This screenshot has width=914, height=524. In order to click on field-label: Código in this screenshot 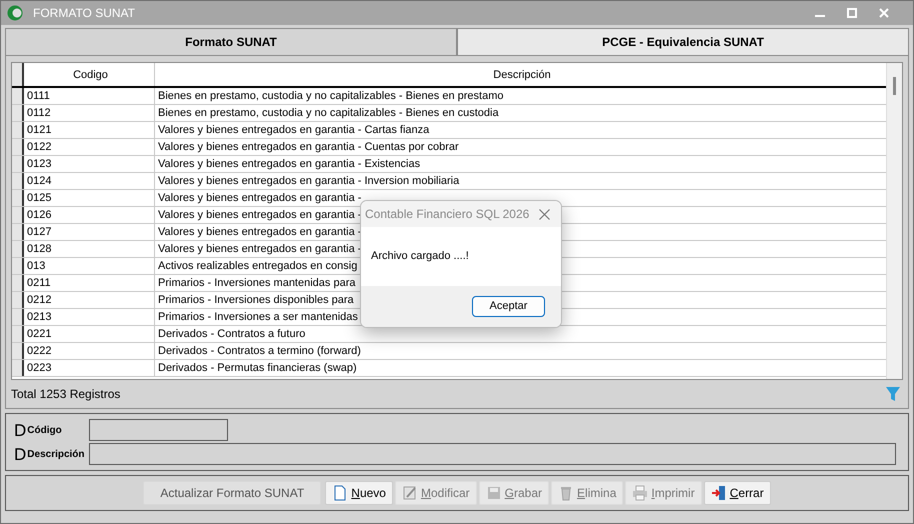, I will do `click(45, 431)`.